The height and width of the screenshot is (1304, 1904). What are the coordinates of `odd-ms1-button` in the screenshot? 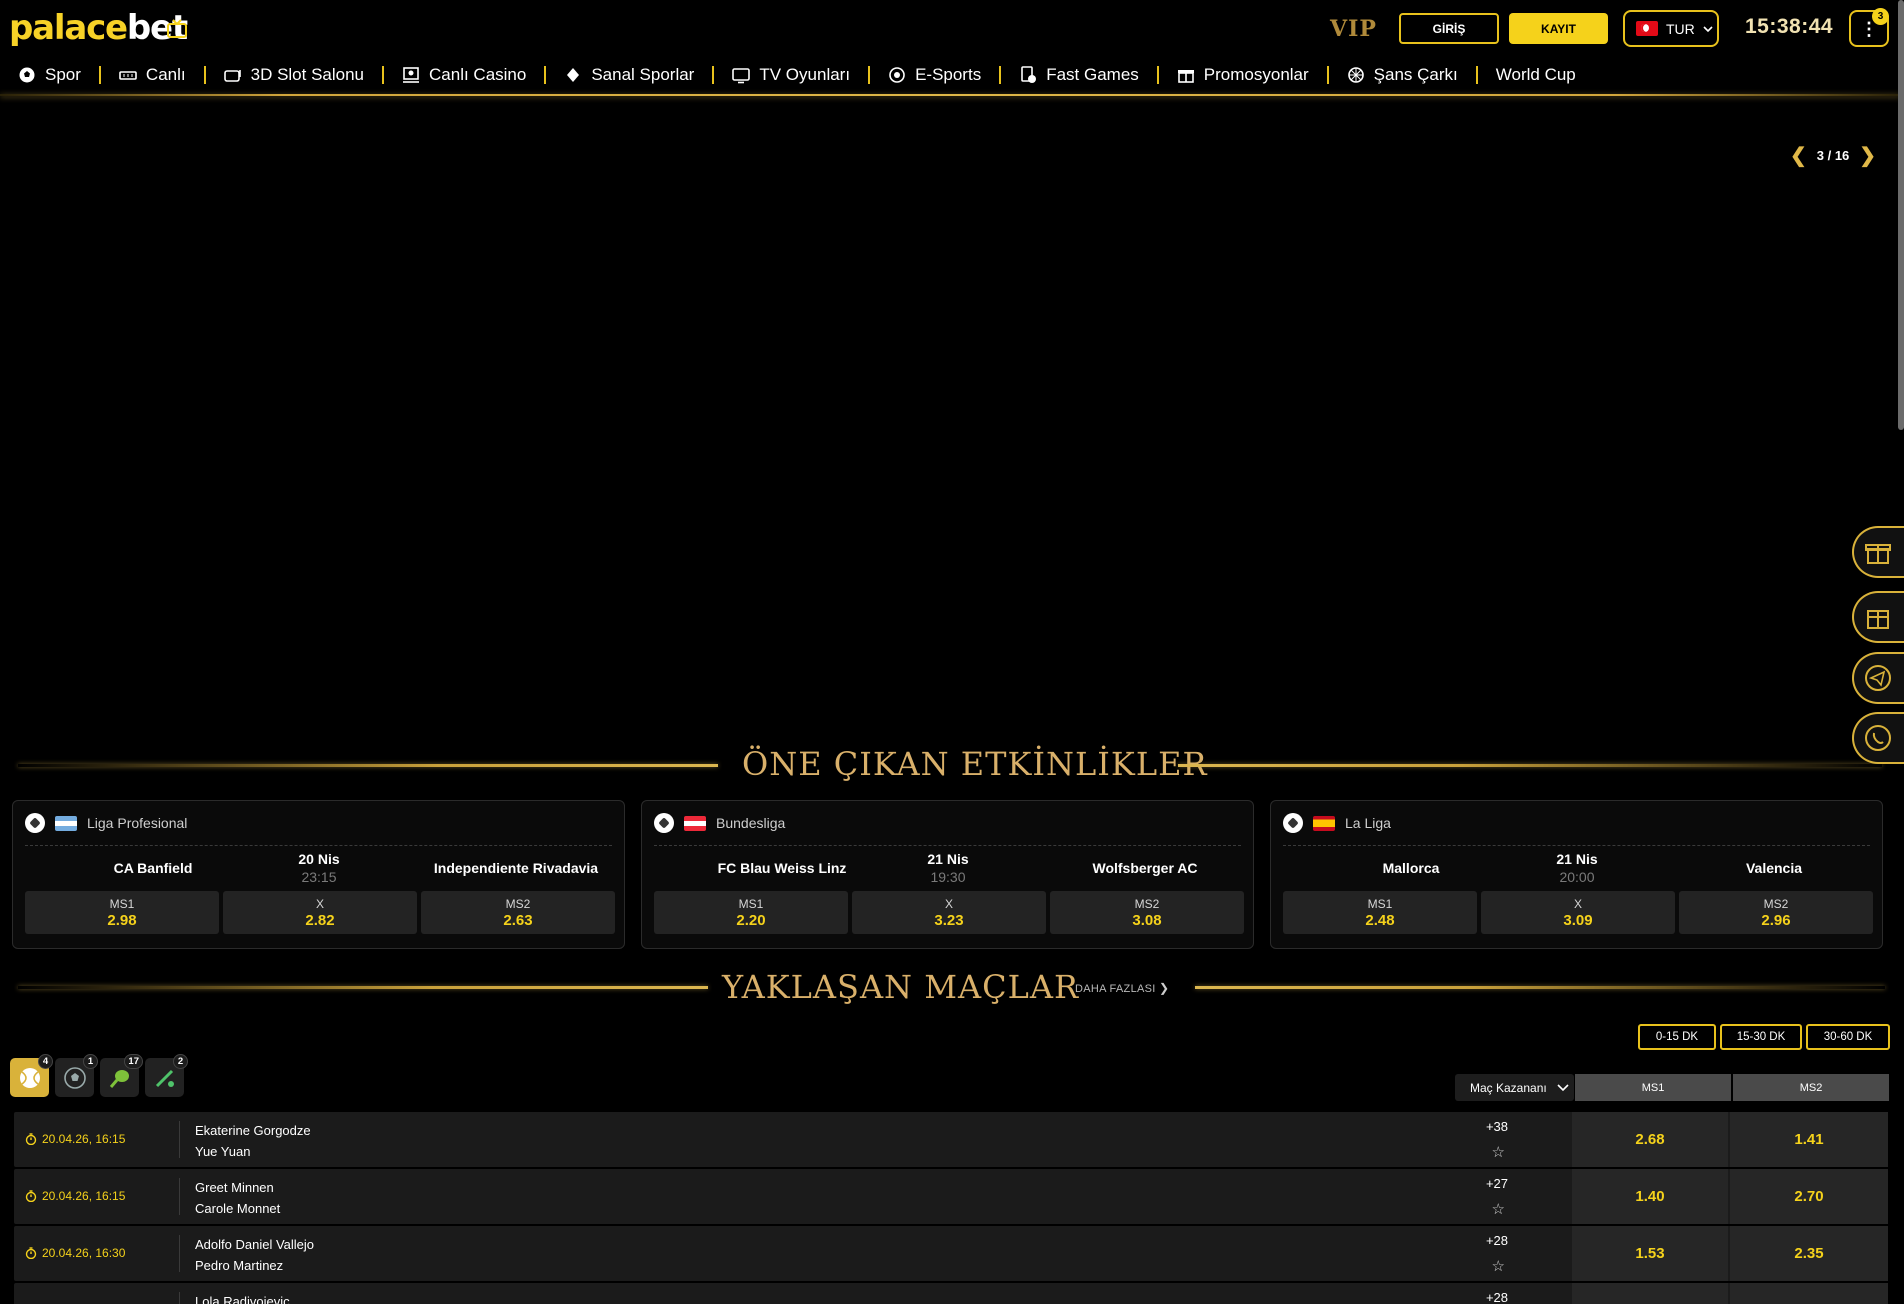 It's located at (1650, 1293).